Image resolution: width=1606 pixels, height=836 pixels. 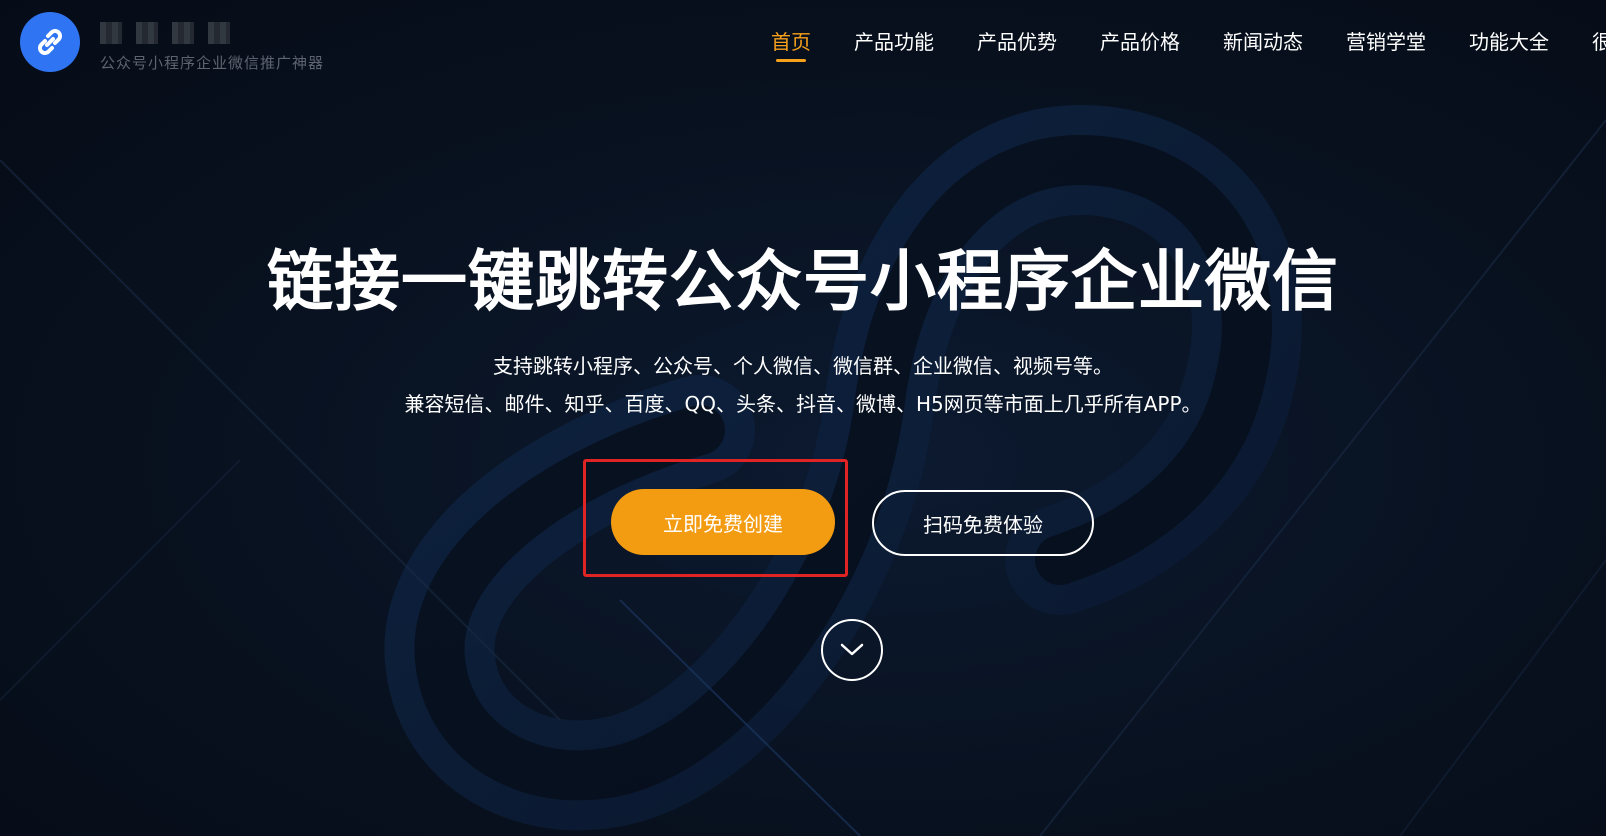 I want to click on chevron-down-icon, so click(x=852, y=649).